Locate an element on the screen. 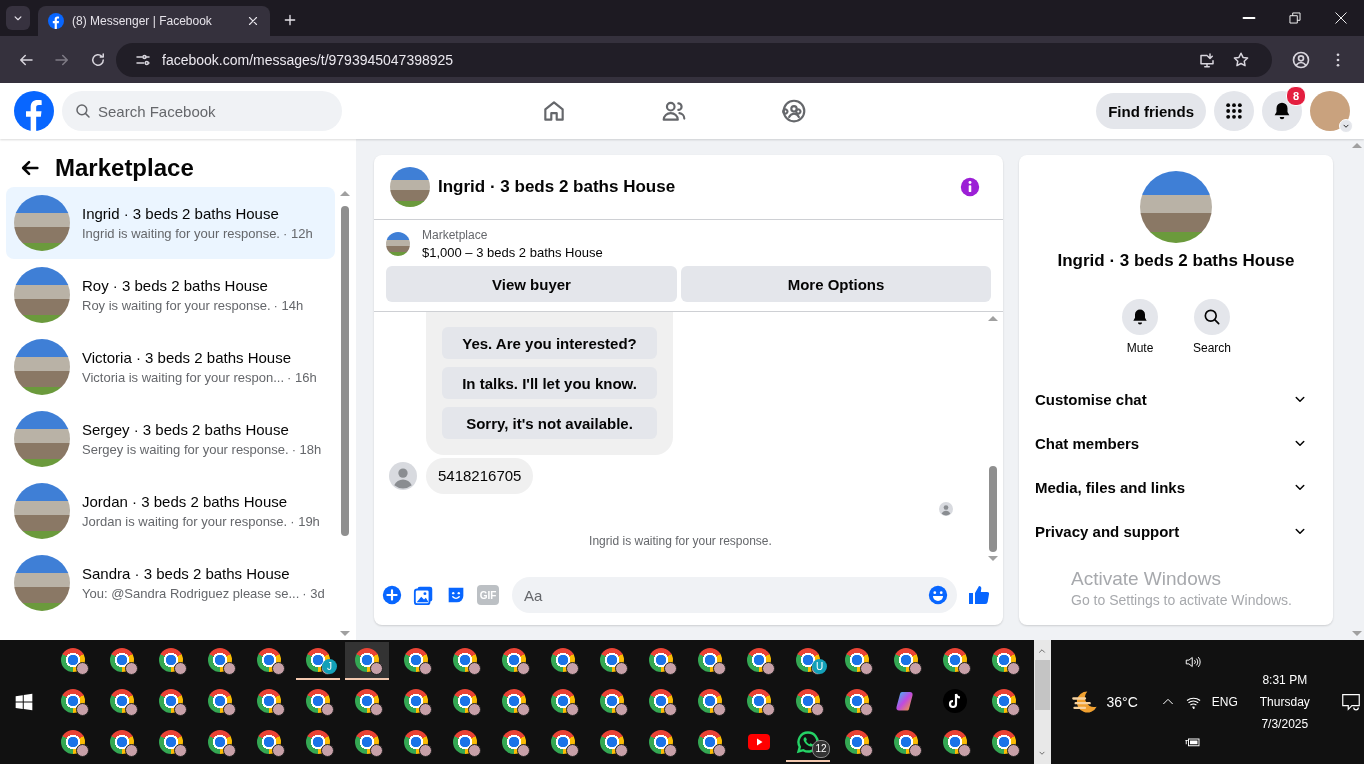 The width and height of the screenshot is (1364, 764). conversation-item: Victoria · 3 beds 2 baths House Victoria is waiting for your respon... · 16h is located at coordinates (170, 367).